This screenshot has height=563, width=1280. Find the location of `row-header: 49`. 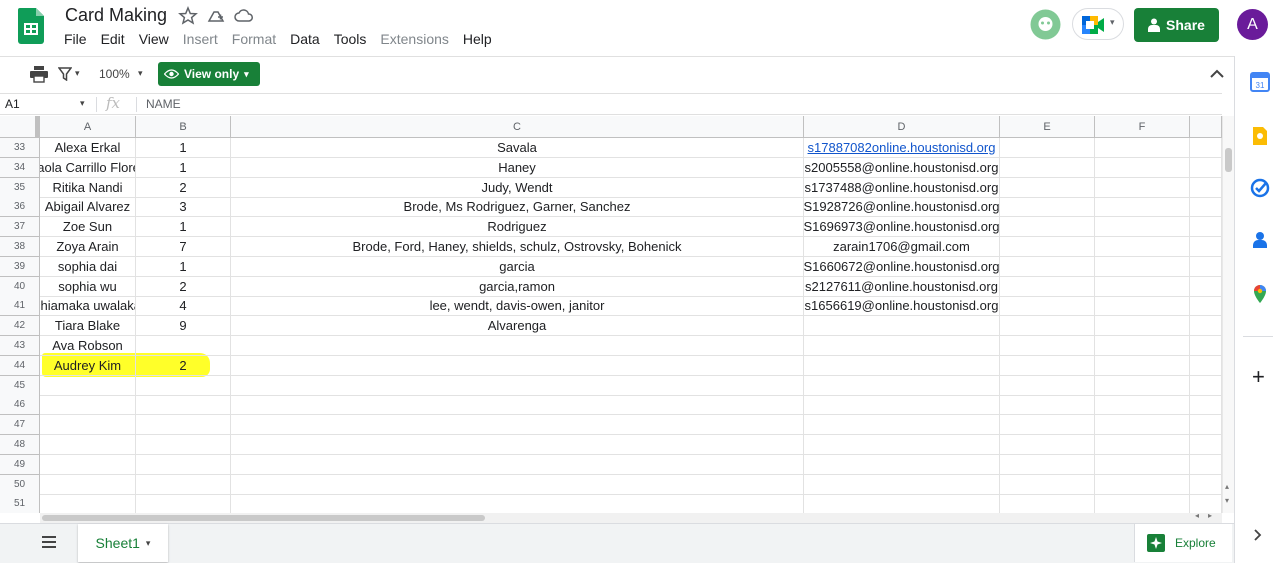

row-header: 49 is located at coordinates (20, 464).